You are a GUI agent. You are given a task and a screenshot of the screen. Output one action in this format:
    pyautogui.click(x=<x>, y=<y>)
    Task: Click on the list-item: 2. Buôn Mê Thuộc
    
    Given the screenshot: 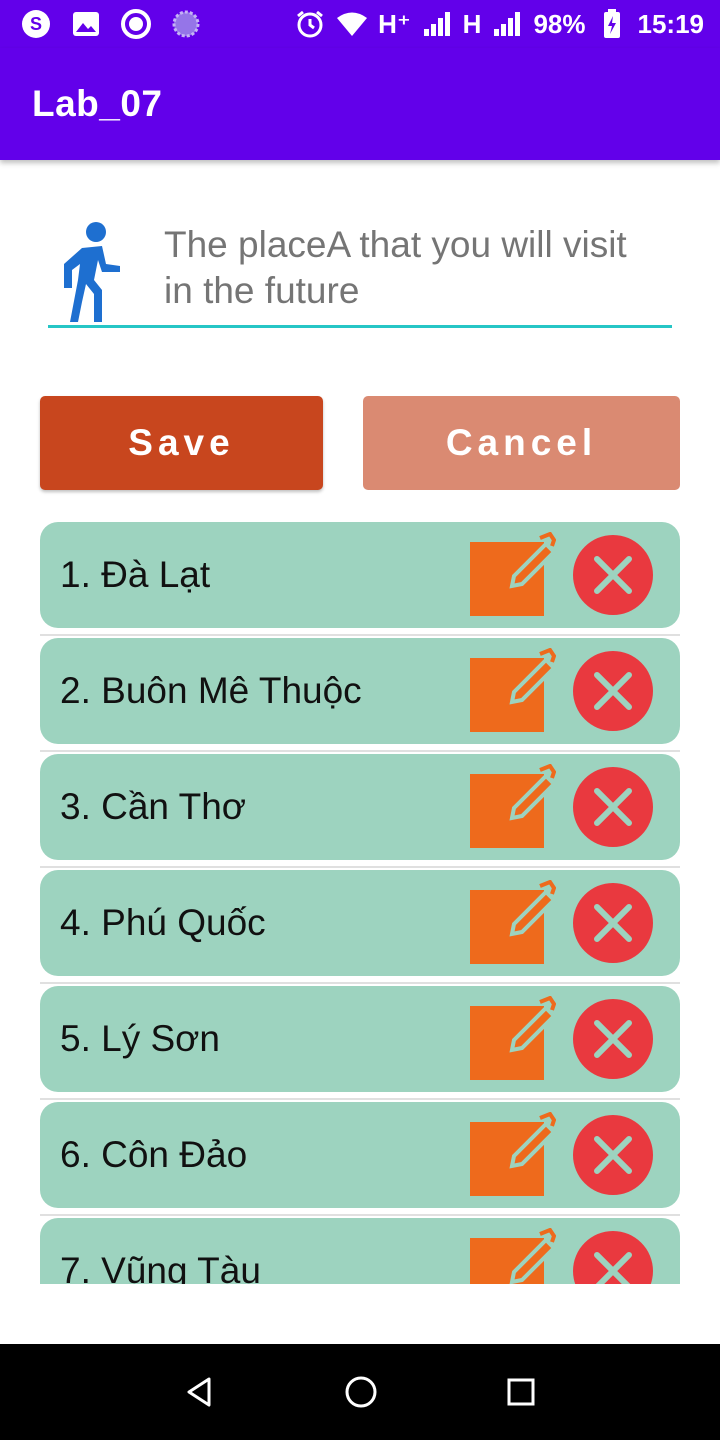 What is the action you would take?
    pyautogui.click(x=360, y=695)
    